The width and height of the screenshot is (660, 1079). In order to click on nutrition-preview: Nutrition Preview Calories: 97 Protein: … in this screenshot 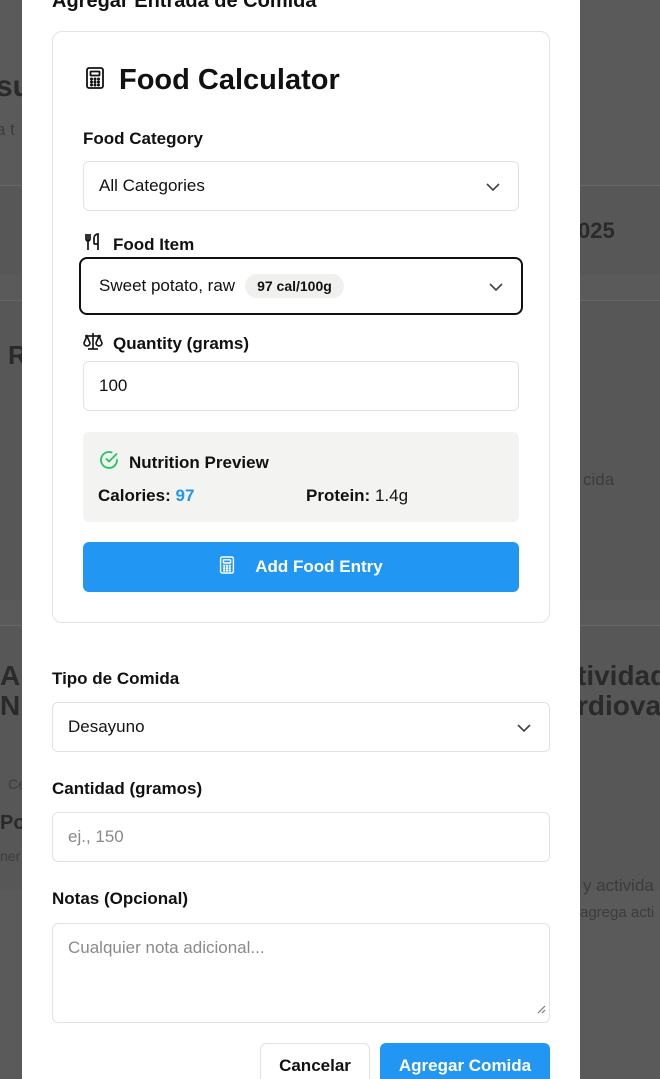, I will do `click(301, 477)`.